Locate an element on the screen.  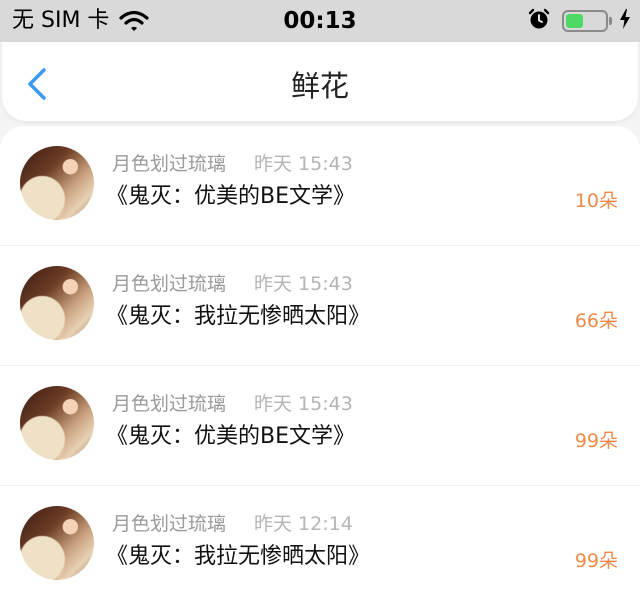
battery-fill is located at coordinates (574, 21).